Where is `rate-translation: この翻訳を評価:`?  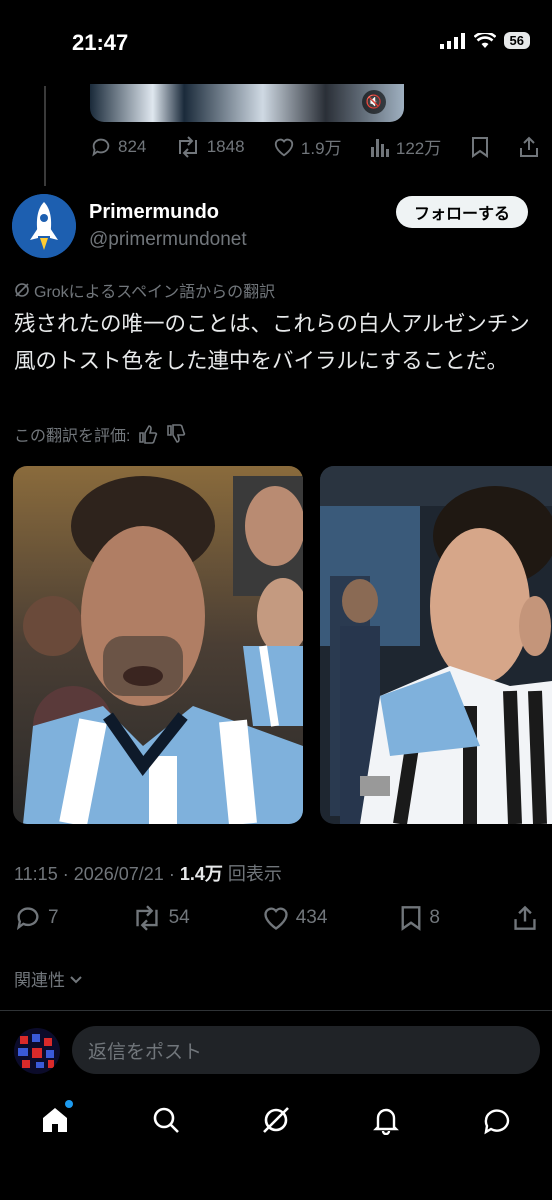 rate-translation: この翻訳を評価: is located at coordinates (100, 434).